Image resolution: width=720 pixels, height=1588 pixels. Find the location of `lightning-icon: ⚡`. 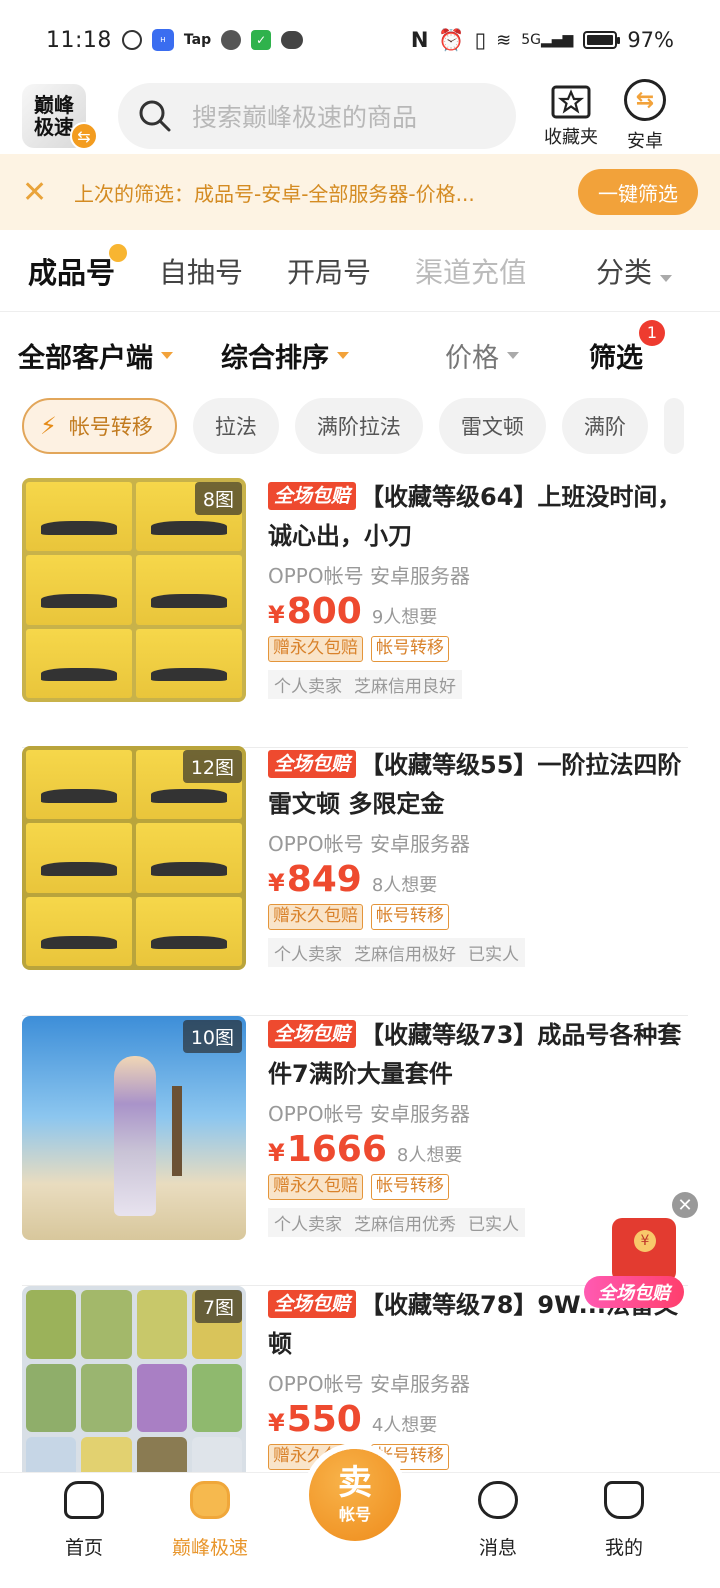

lightning-icon: ⚡ is located at coordinates (48, 426).